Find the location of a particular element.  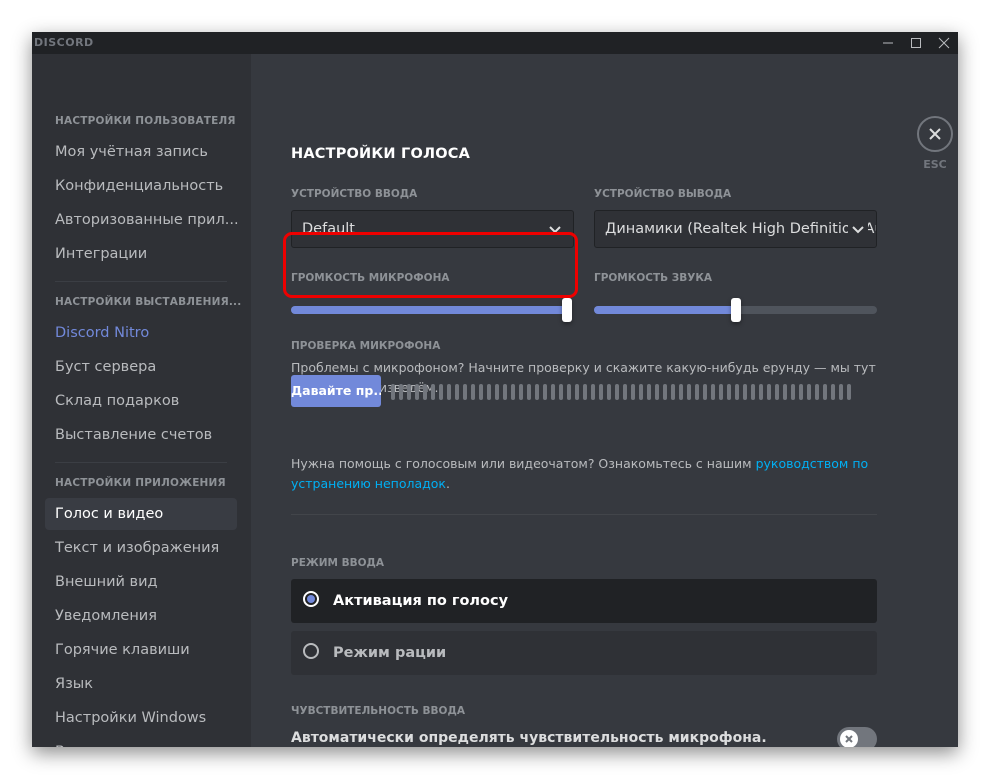

maximize-button is located at coordinates (916, 43).